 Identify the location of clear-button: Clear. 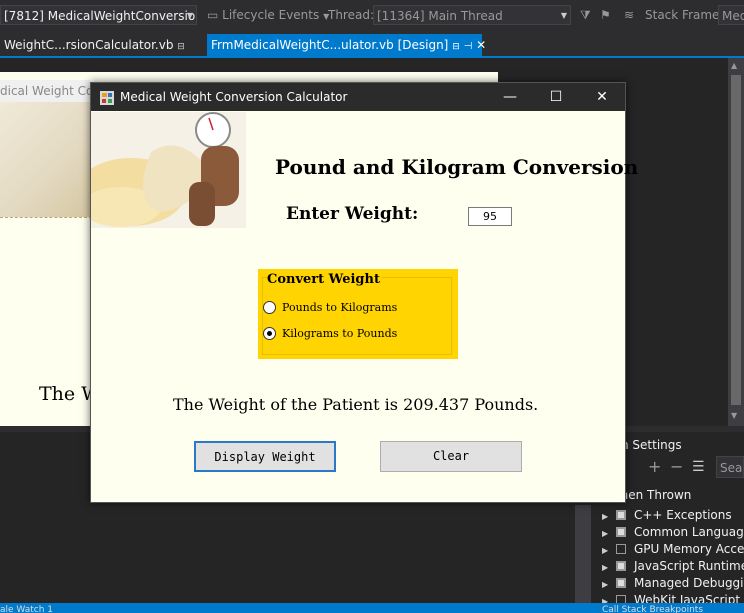
(451, 456).